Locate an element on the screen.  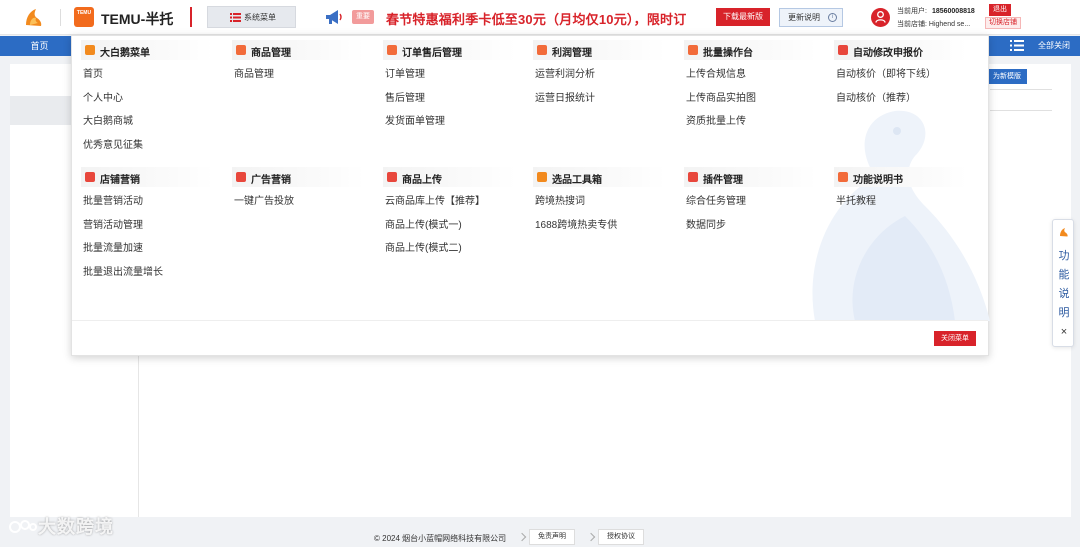
menu-item: 首页 is located at coordinates (93, 72).